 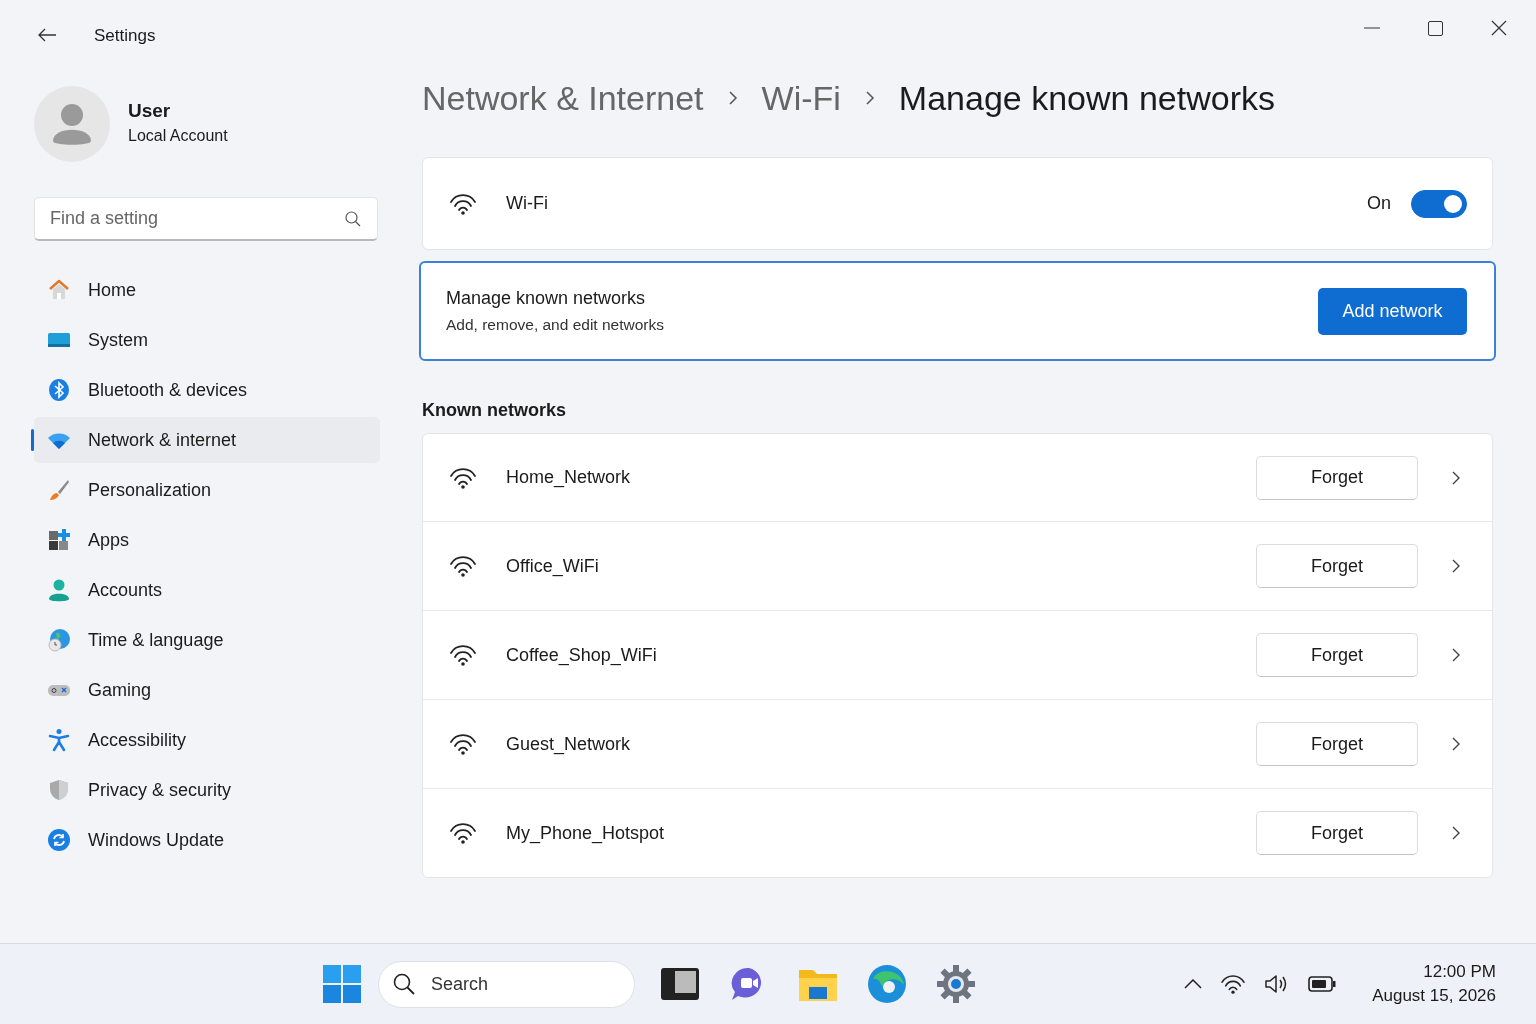 I want to click on nav-item: Gaming, so click(x=207, y=690).